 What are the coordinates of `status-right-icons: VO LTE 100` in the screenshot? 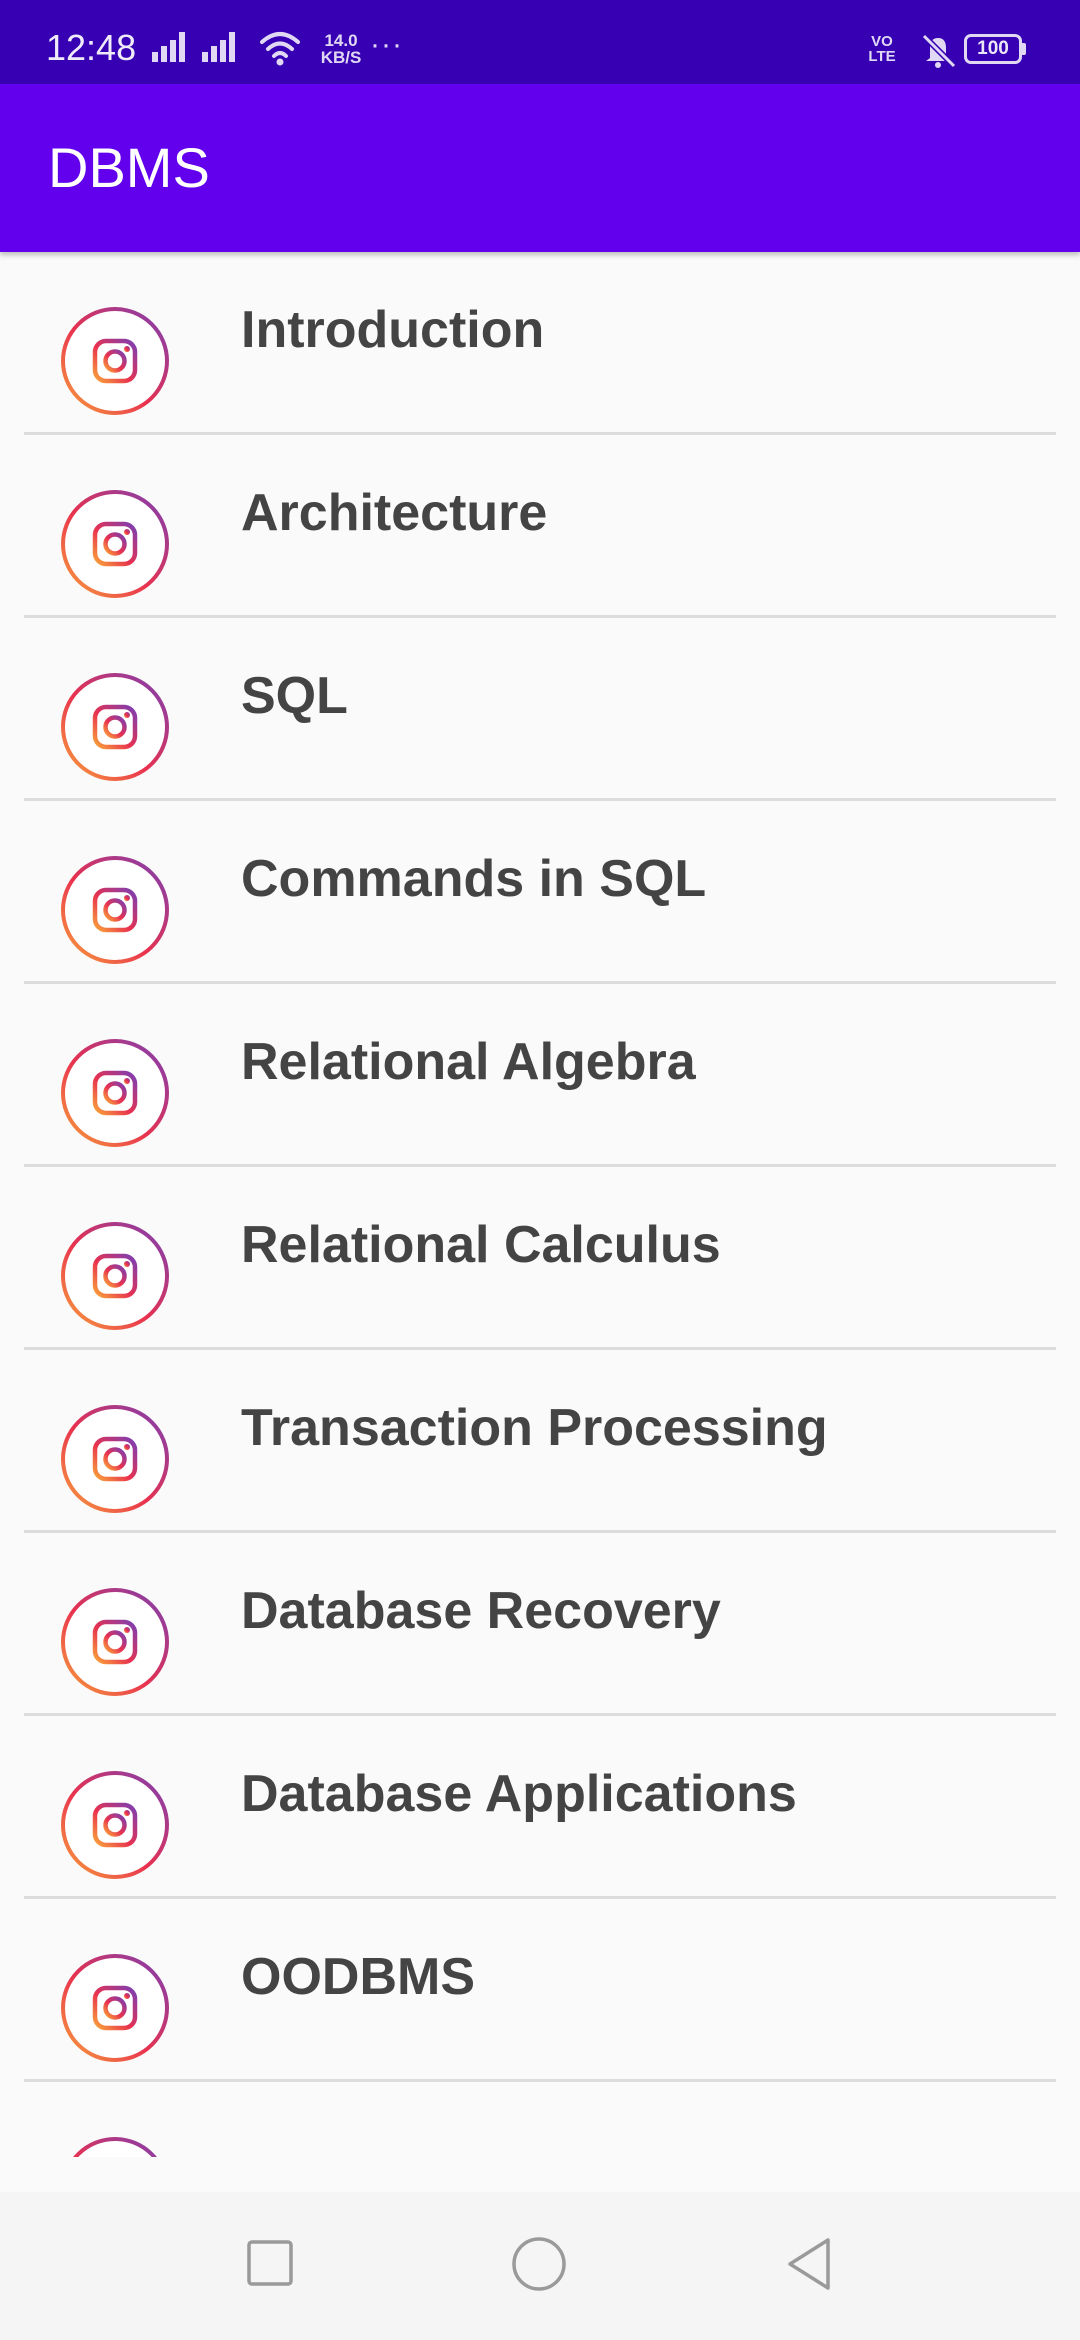 It's located at (955, 50).